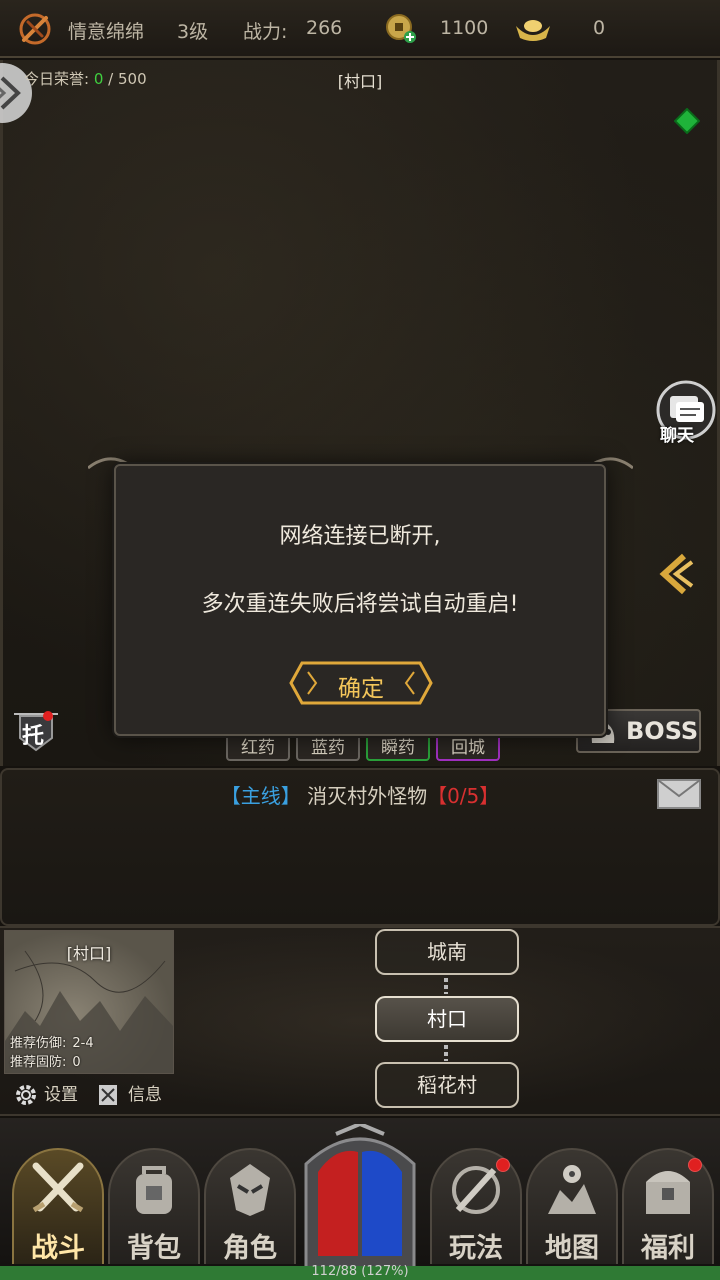 The width and height of the screenshot is (720, 1280). What do you see at coordinates (250, 1248) in the screenshot?
I see `tab-character-label: 角色` at bounding box center [250, 1248].